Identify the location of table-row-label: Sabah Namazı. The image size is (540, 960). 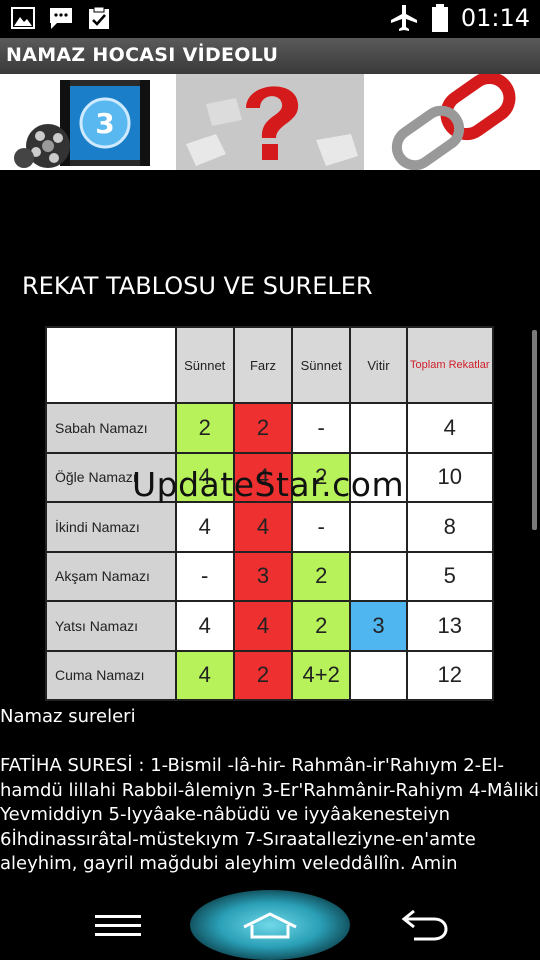
(111, 428).